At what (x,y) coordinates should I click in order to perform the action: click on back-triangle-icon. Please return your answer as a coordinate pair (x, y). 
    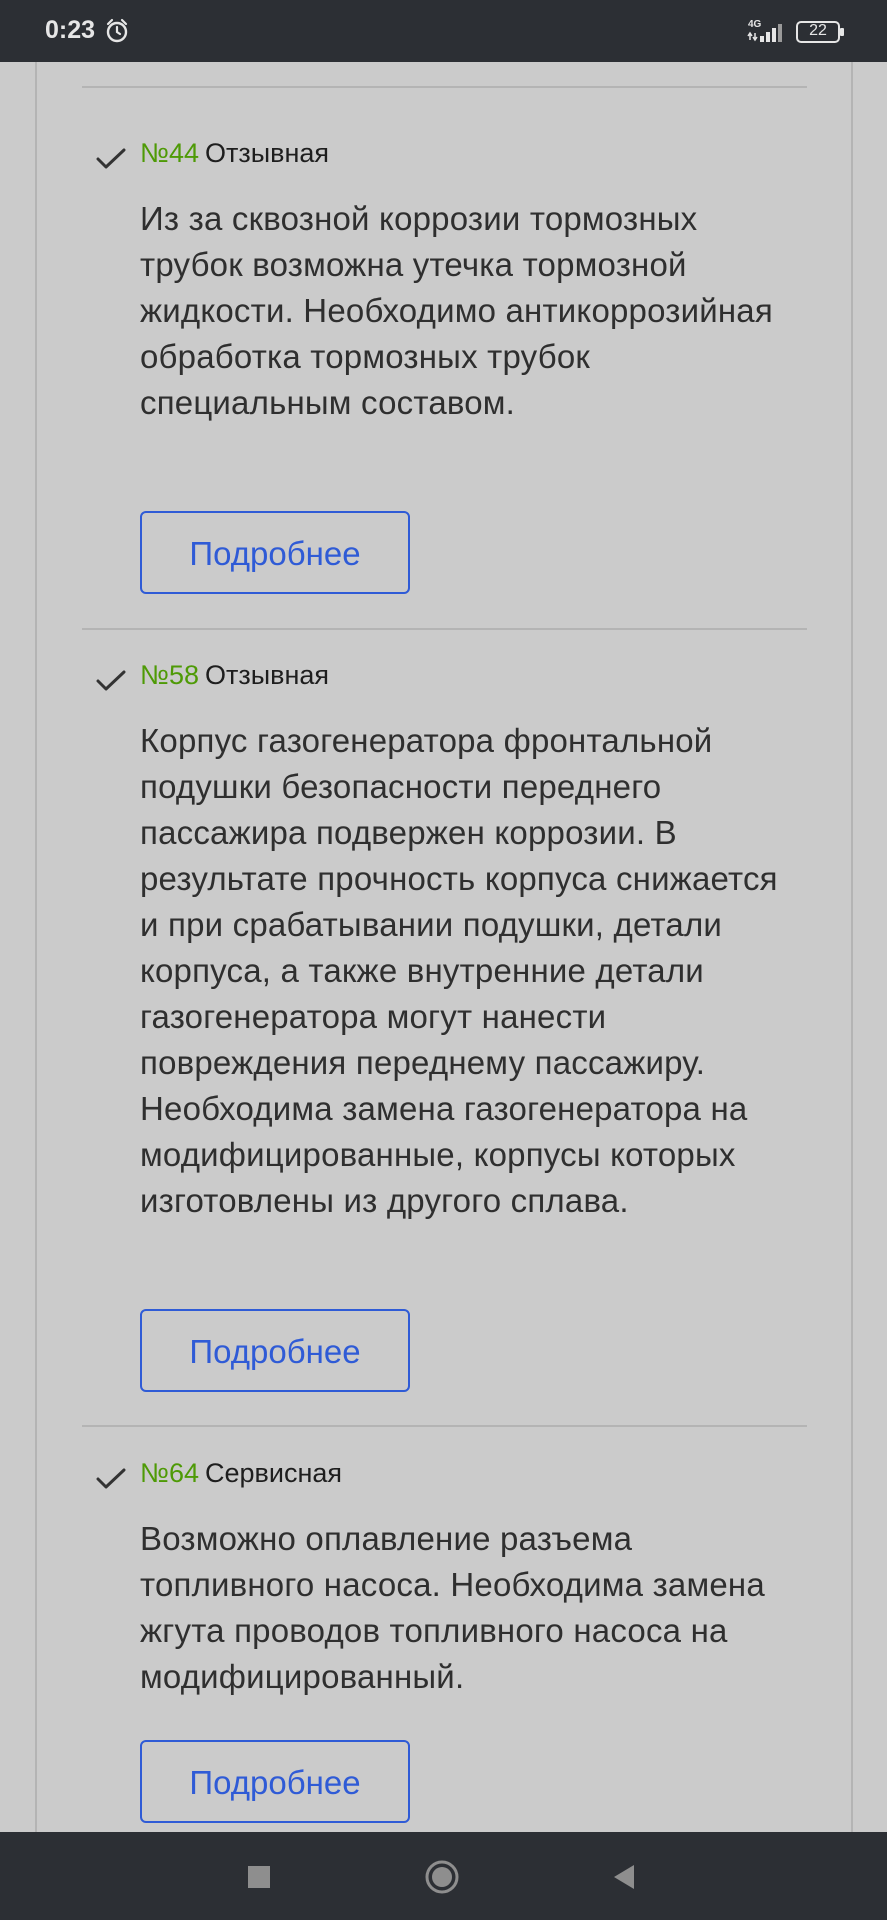
    Looking at the image, I should click on (624, 1877).